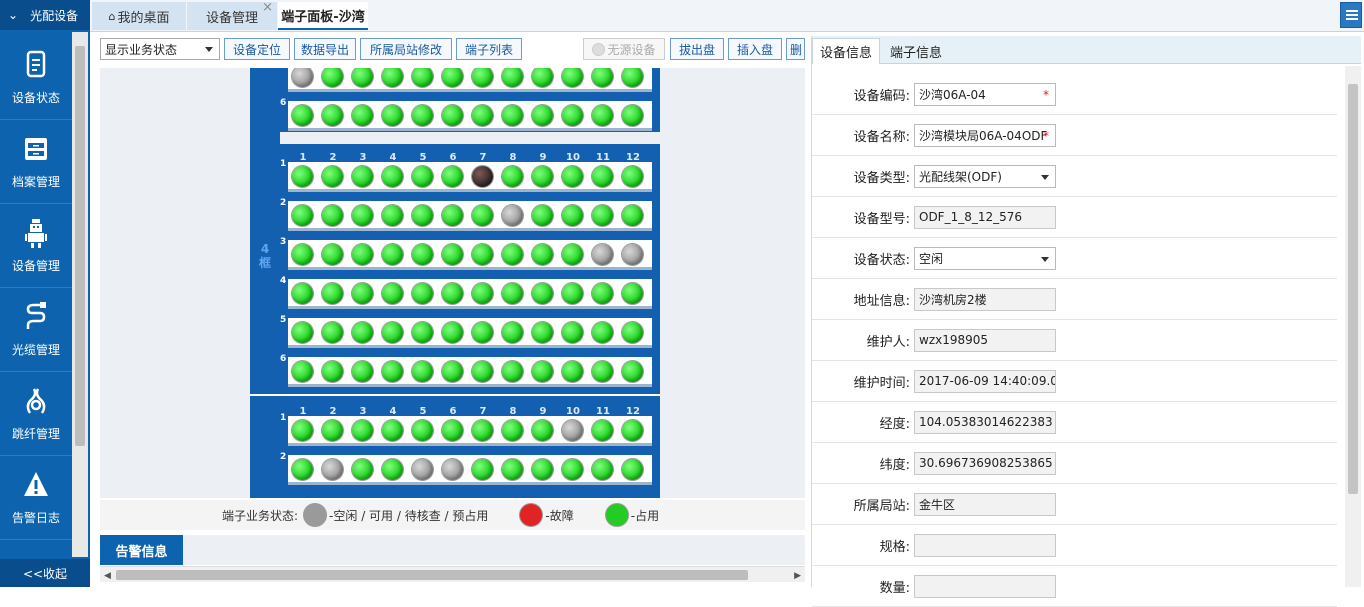 This screenshot has width=1364, height=607. What do you see at coordinates (452, 574) in the screenshot?
I see `horizontal-scrollbar: ◀ ▶` at bounding box center [452, 574].